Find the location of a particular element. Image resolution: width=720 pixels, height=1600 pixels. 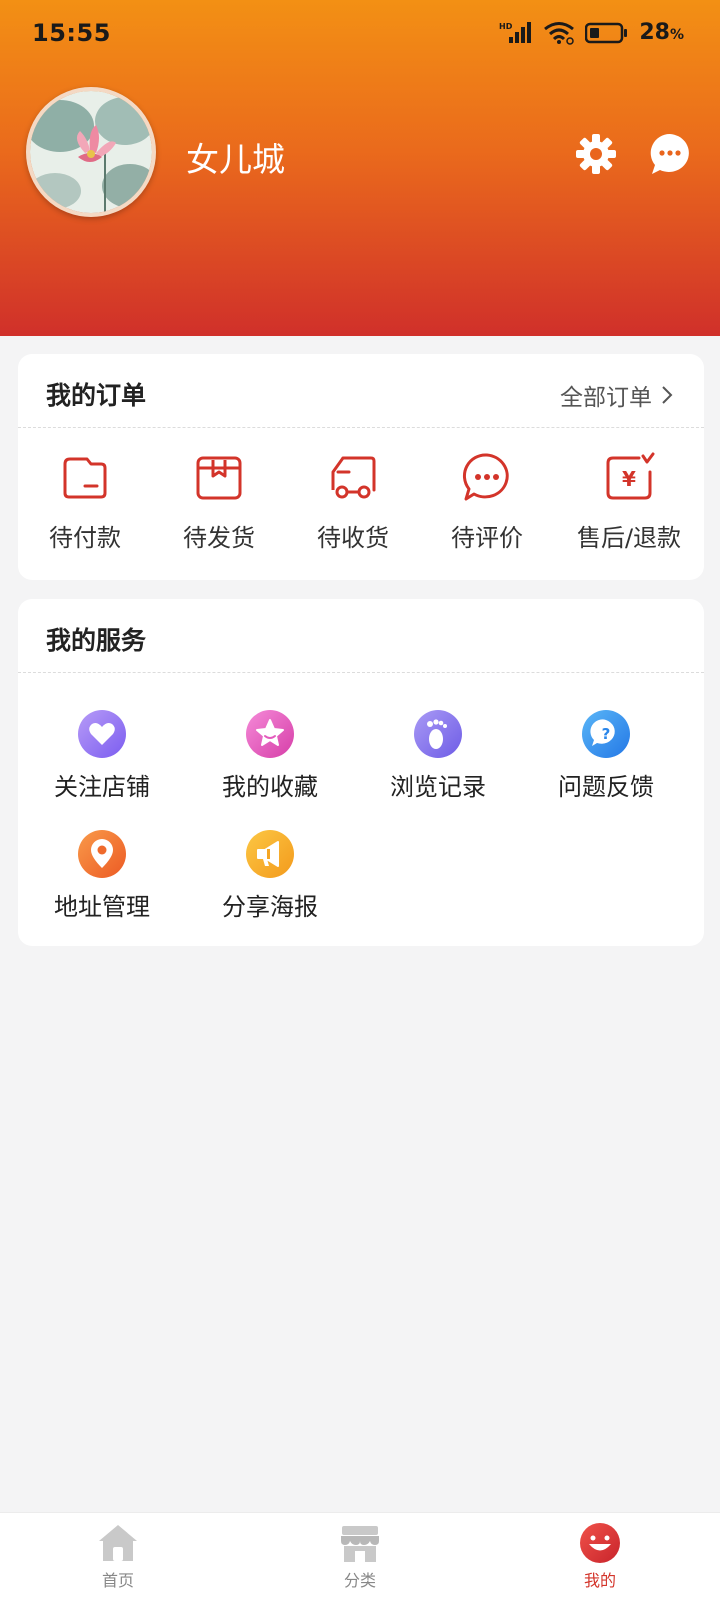

lotus-painting-image is located at coordinates (91, 152).